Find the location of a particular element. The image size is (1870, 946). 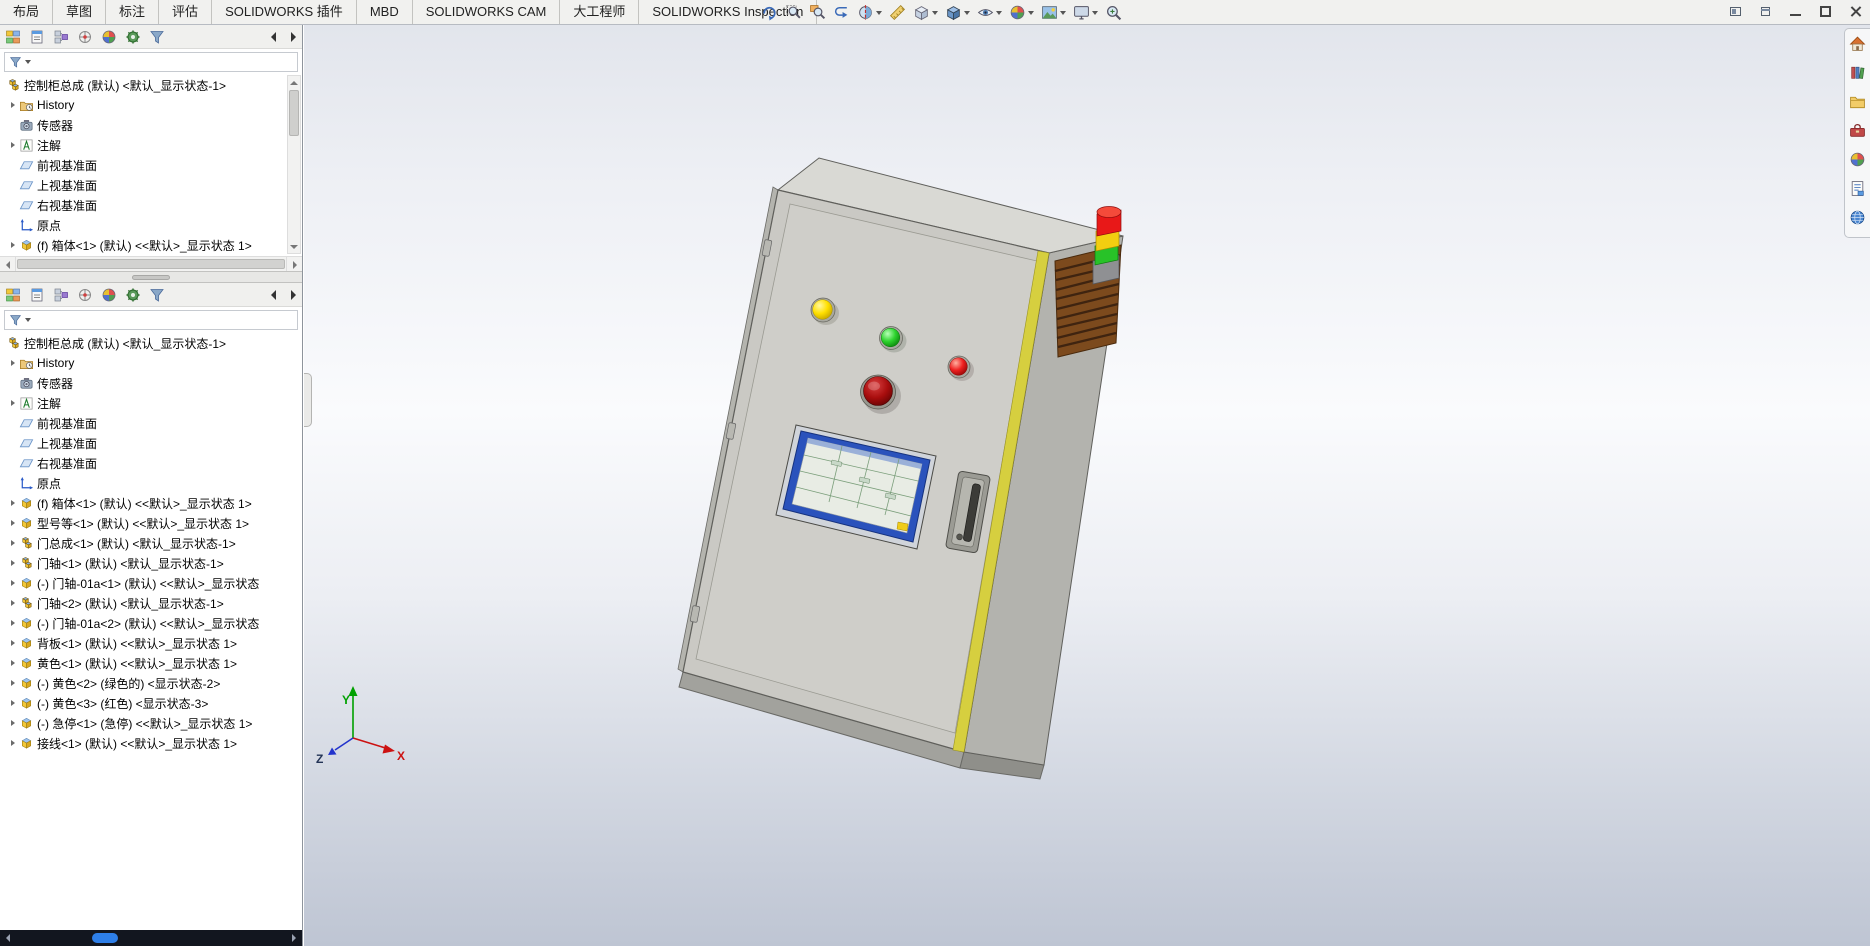

menu-tab: 标注 is located at coordinates (133, 12).